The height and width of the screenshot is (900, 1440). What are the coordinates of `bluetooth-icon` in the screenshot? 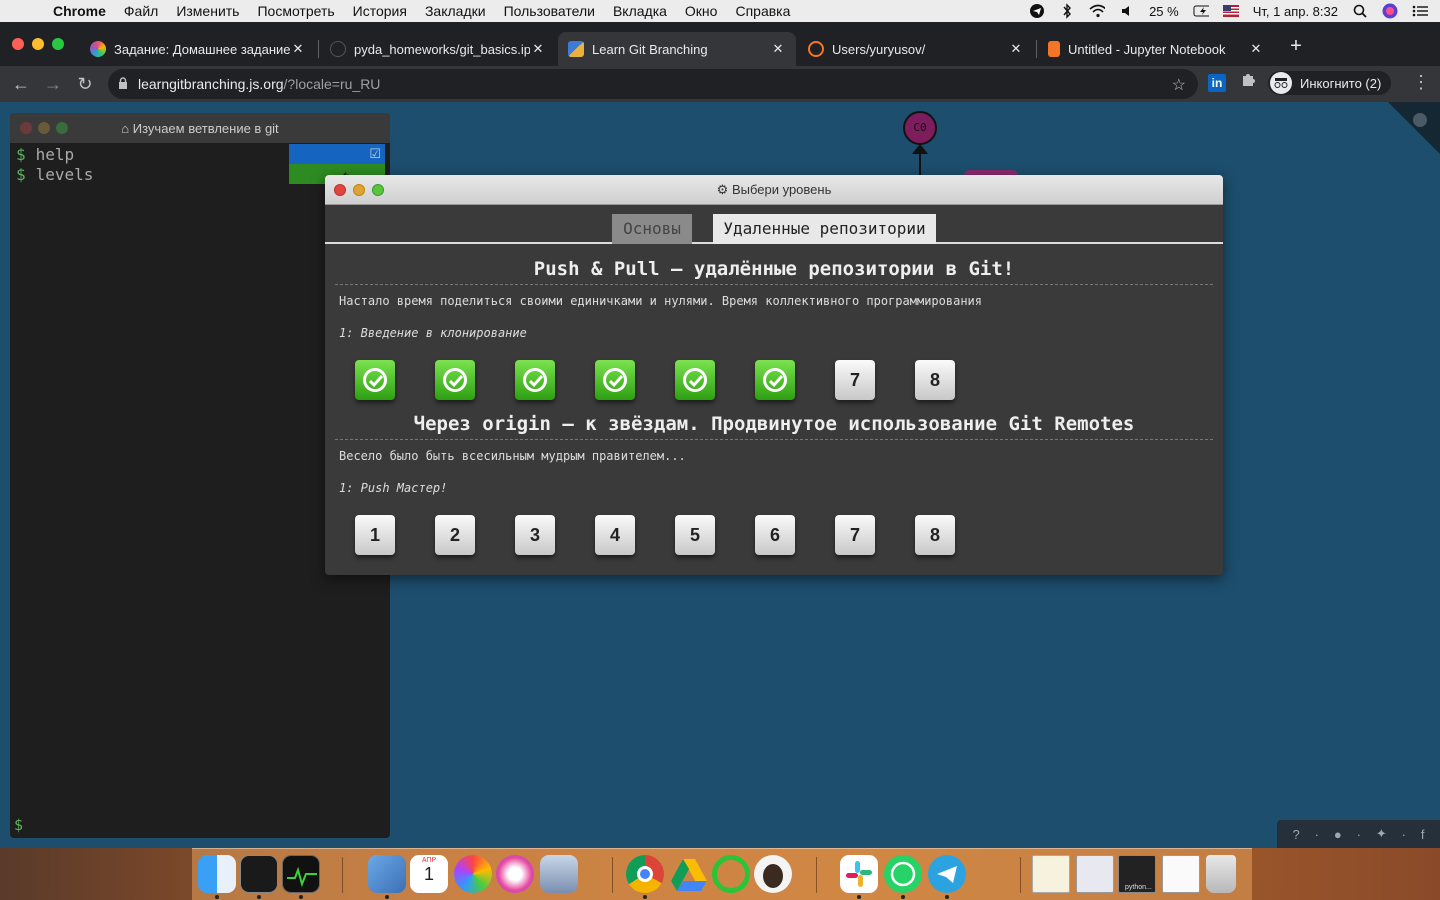 It's located at (1067, 11).